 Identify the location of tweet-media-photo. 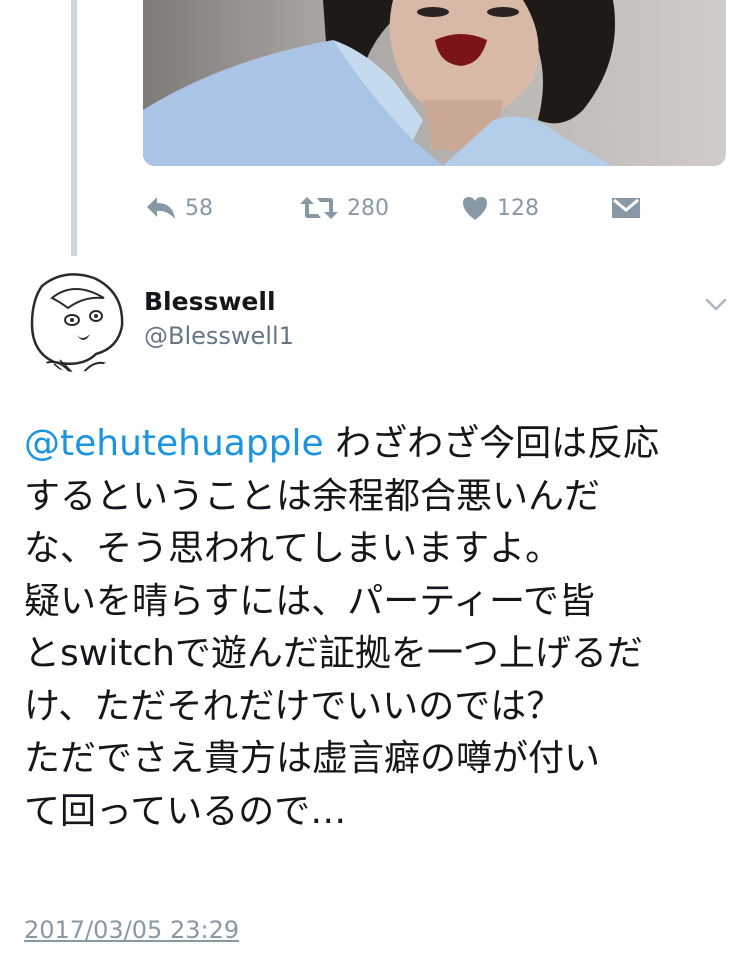
(434, 83).